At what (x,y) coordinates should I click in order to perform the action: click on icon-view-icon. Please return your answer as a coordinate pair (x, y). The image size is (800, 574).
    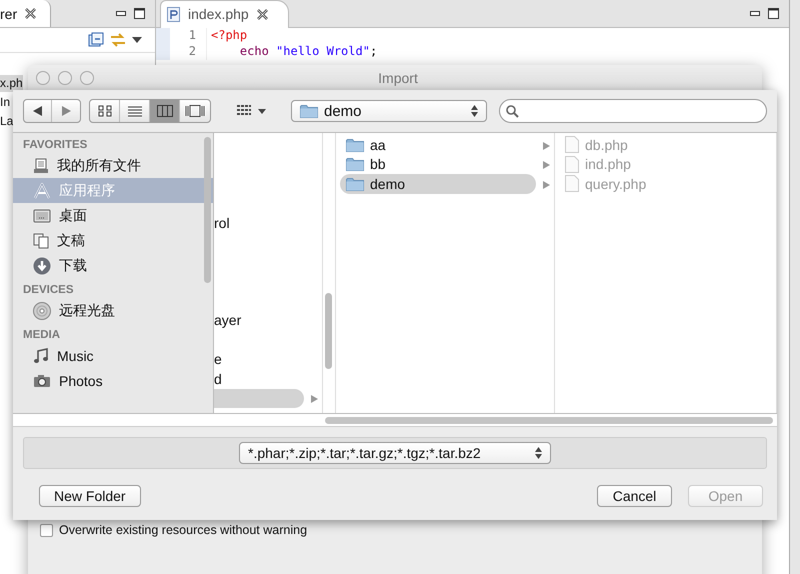
    Looking at the image, I should click on (105, 111).